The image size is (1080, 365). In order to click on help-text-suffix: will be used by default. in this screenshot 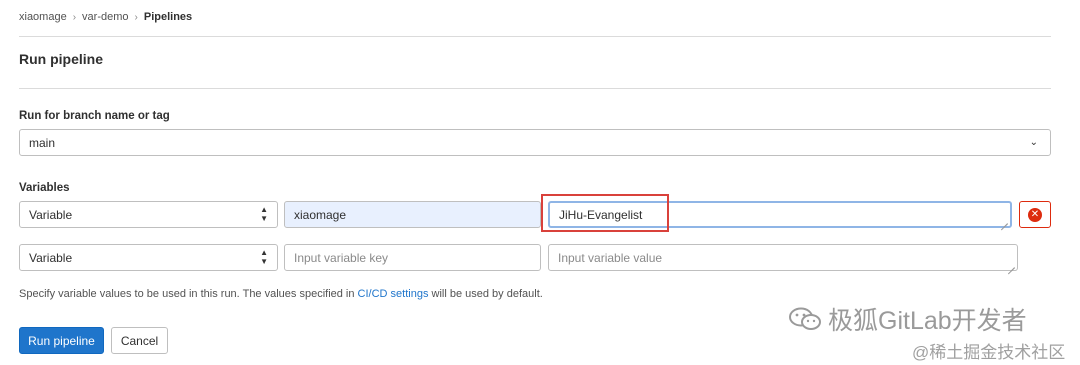, I will do `click(485, 294)`.